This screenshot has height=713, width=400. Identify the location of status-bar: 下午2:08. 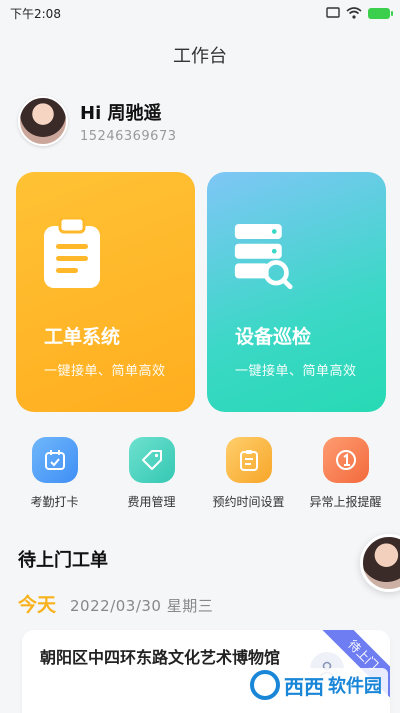
(200, 13).